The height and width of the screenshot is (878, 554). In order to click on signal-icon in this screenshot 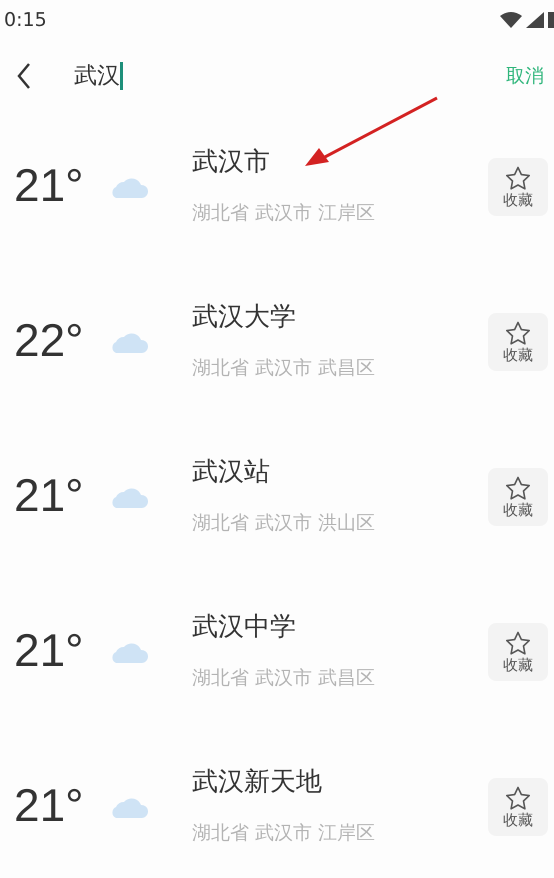, I will do `click(535, 20)`.